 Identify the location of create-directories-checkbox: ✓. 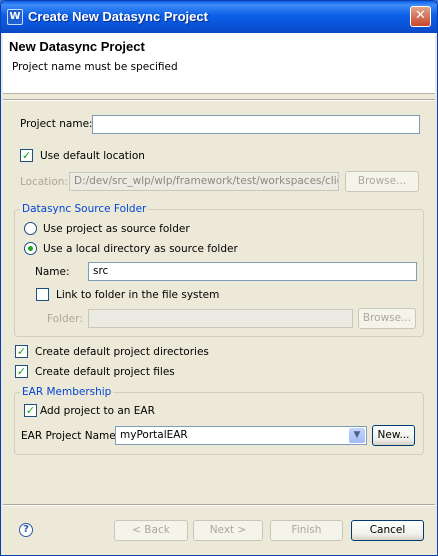
(21, 351).